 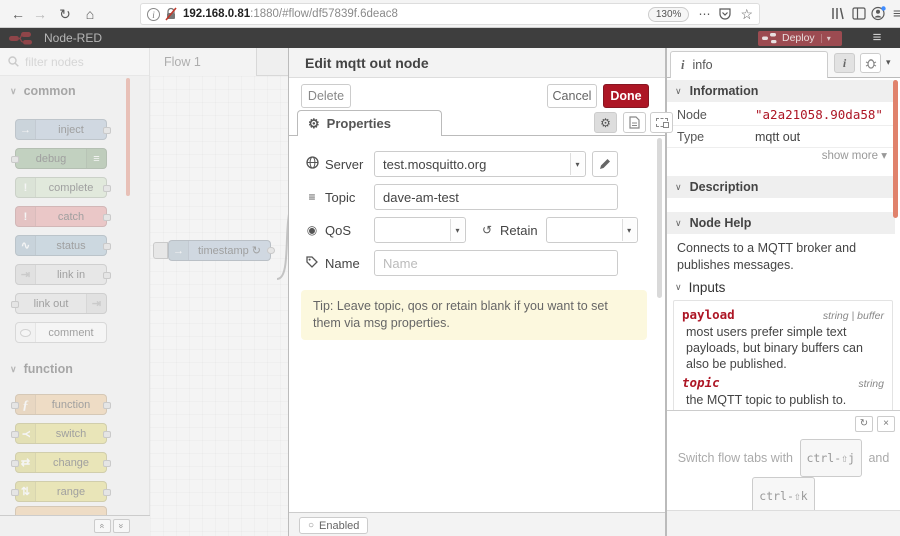 What do you see at coordinates (838, 13) in the screenshot?
I see `library-icon` at bounding box center [838, 13].